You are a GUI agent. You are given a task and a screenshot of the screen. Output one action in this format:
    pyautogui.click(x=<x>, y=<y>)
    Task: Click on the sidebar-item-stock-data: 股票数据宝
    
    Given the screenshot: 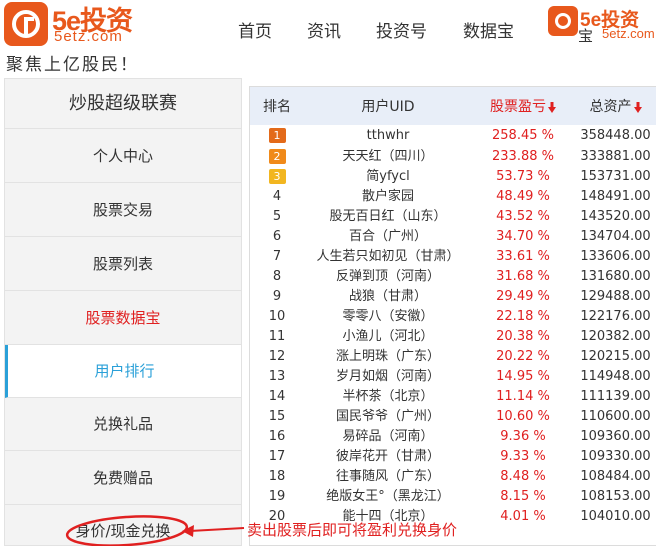 What is the action you would take?
    pyautogui.click(x=123, y=318)
    